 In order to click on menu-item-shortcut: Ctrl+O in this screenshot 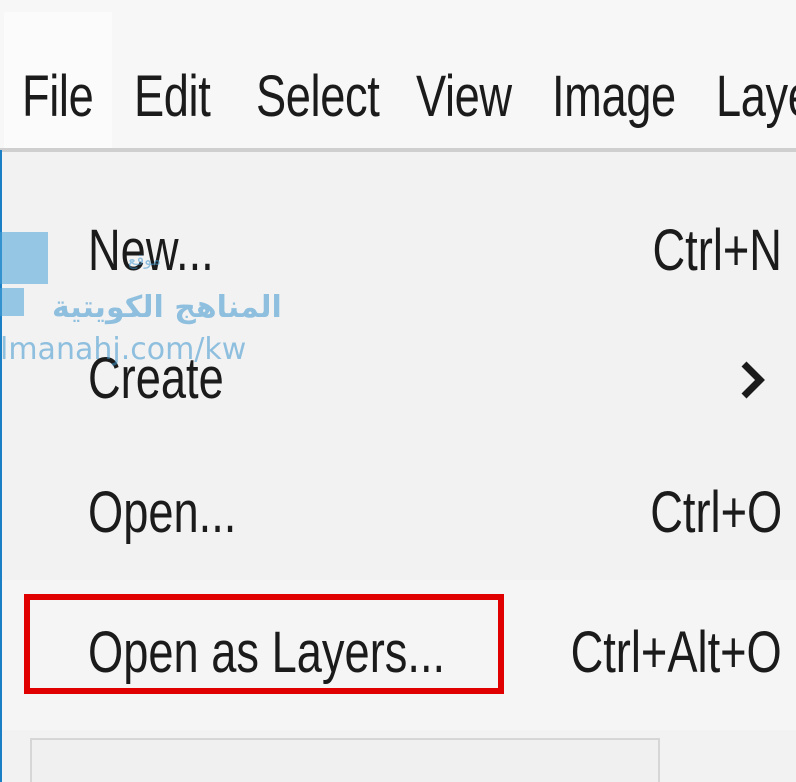, I will do `click(716, 512)`.